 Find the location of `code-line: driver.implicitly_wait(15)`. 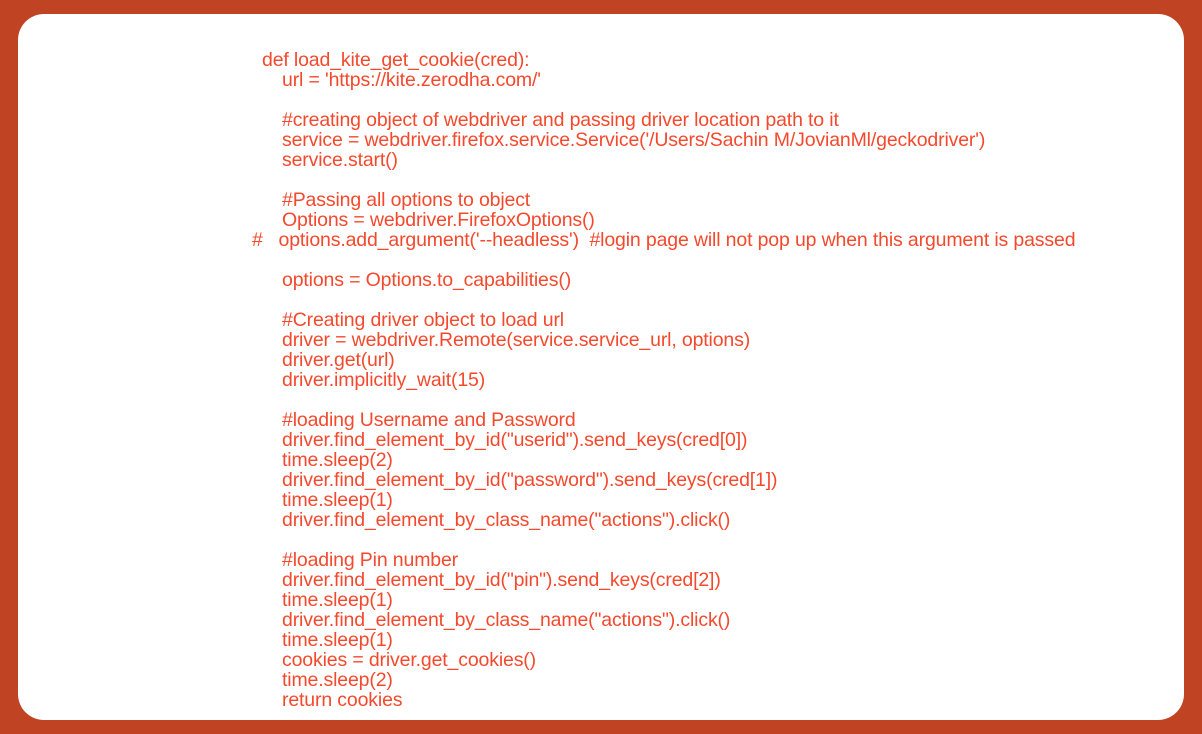

code-line: driver.implicitly_wait(15) is located at coordinates (384, 380).